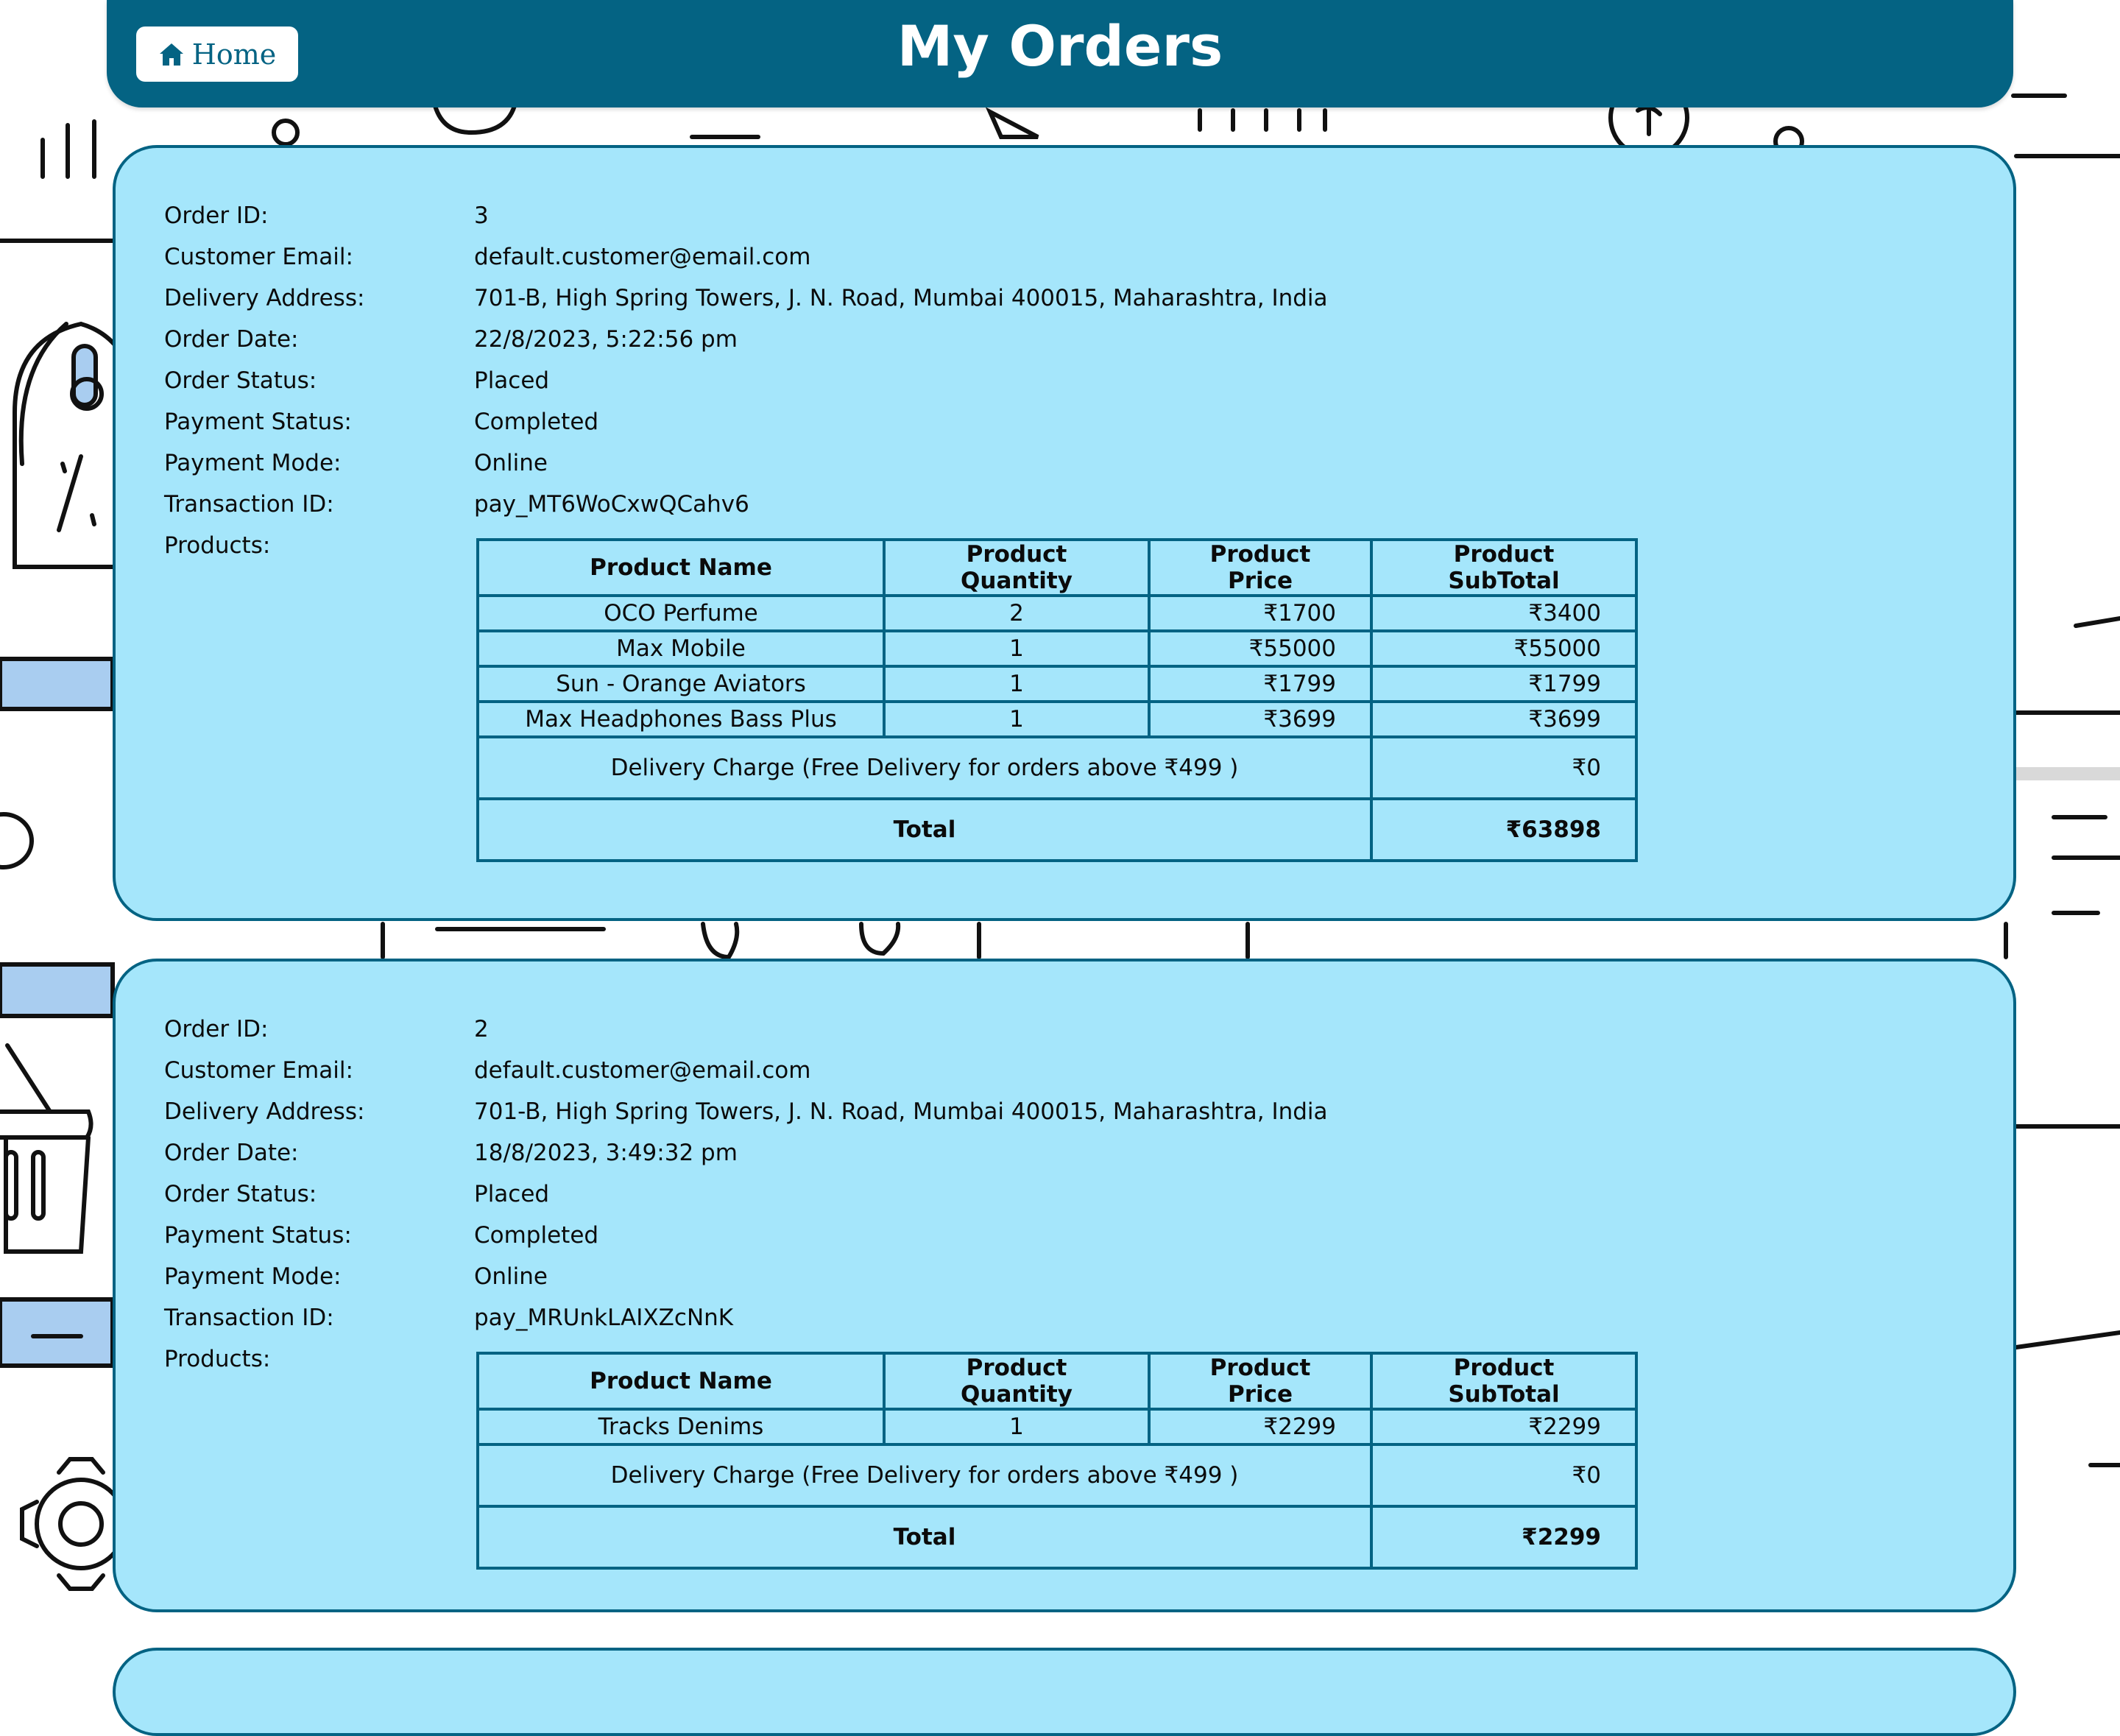 This screenshot has height=1736, width=2120. Describe the element at coordinates (606, 1153) in the screenshot. I see `order-date-value: 18/8/2023, 3:49:32 pm` at that location.